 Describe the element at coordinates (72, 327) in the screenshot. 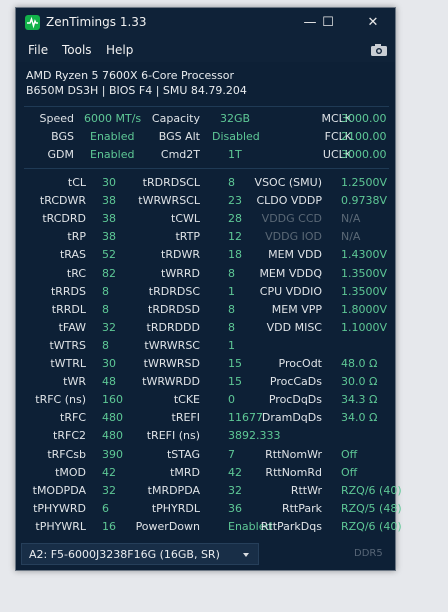

I see `timing-label: tFAW` at that location.